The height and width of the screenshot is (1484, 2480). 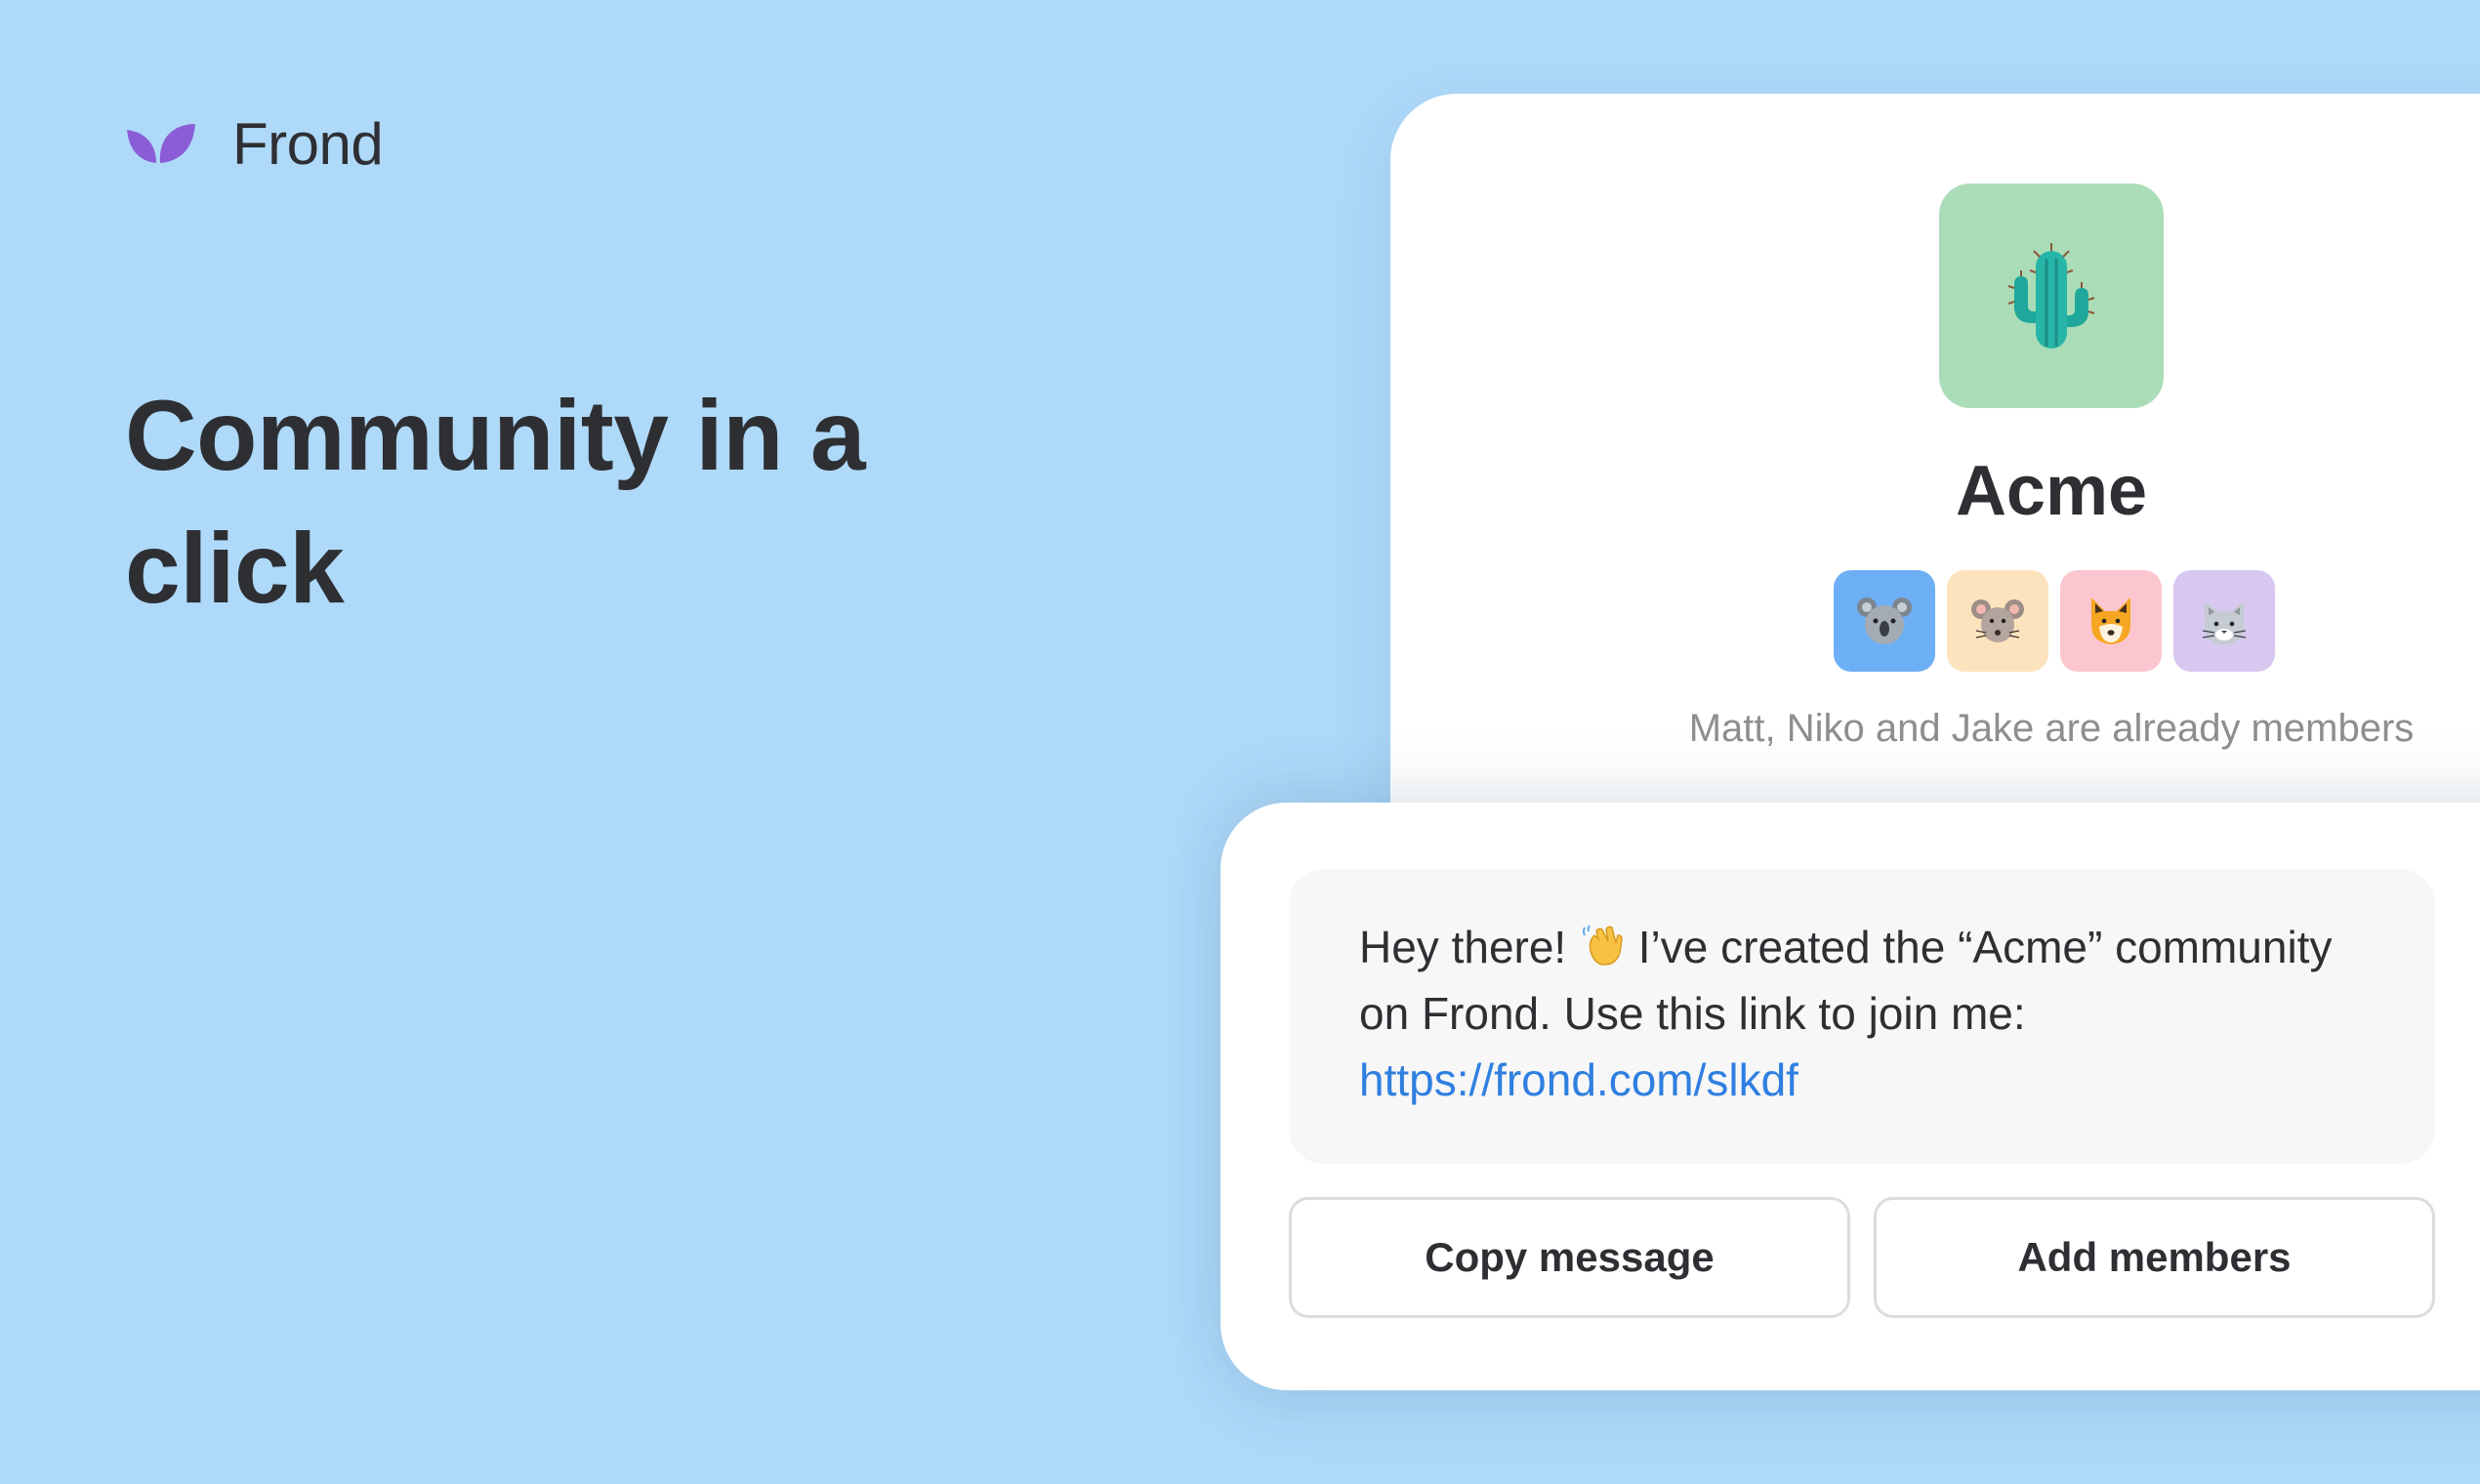 What do you see at coordinates (1603, 946) in the screenshot?
I see `waving-hand-icon` at bounding box center [1603, 946].